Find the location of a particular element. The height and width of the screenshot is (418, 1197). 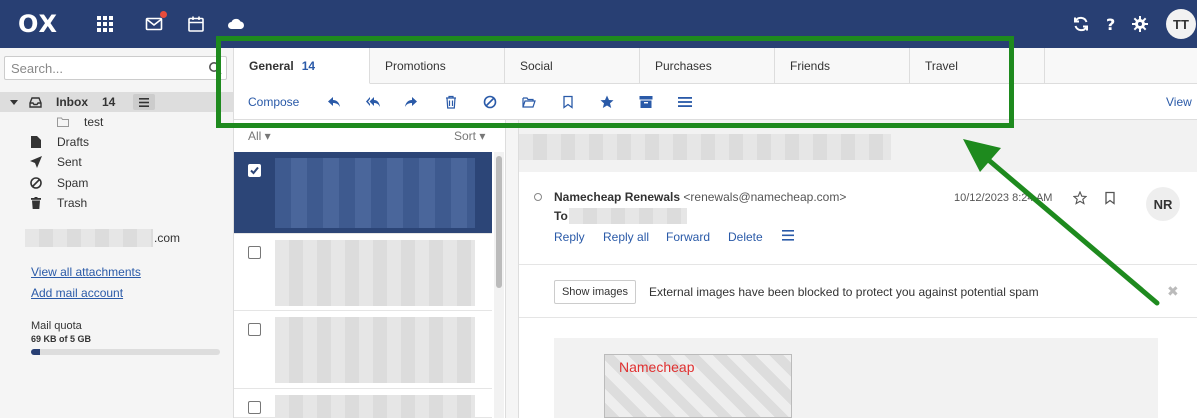

folder-label: Spam is located at coordinates (73, 183).